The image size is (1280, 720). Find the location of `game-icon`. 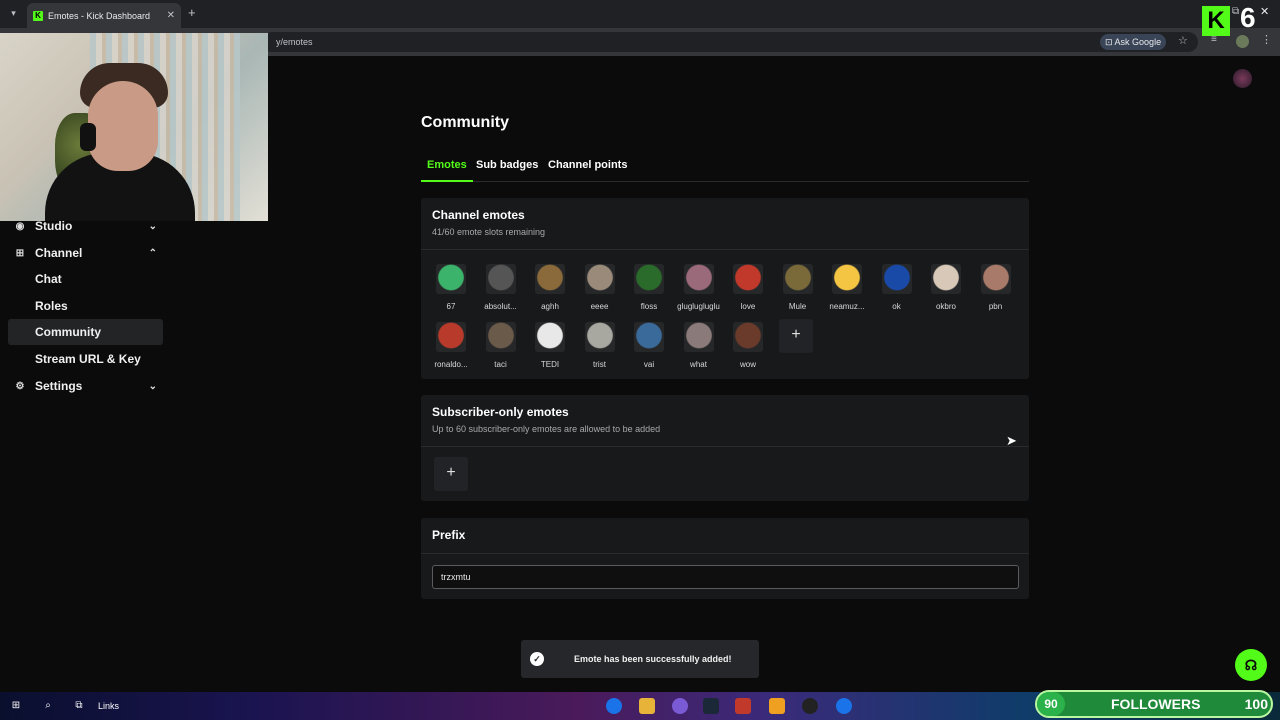

game-icon is located at coordinates (810, 706).